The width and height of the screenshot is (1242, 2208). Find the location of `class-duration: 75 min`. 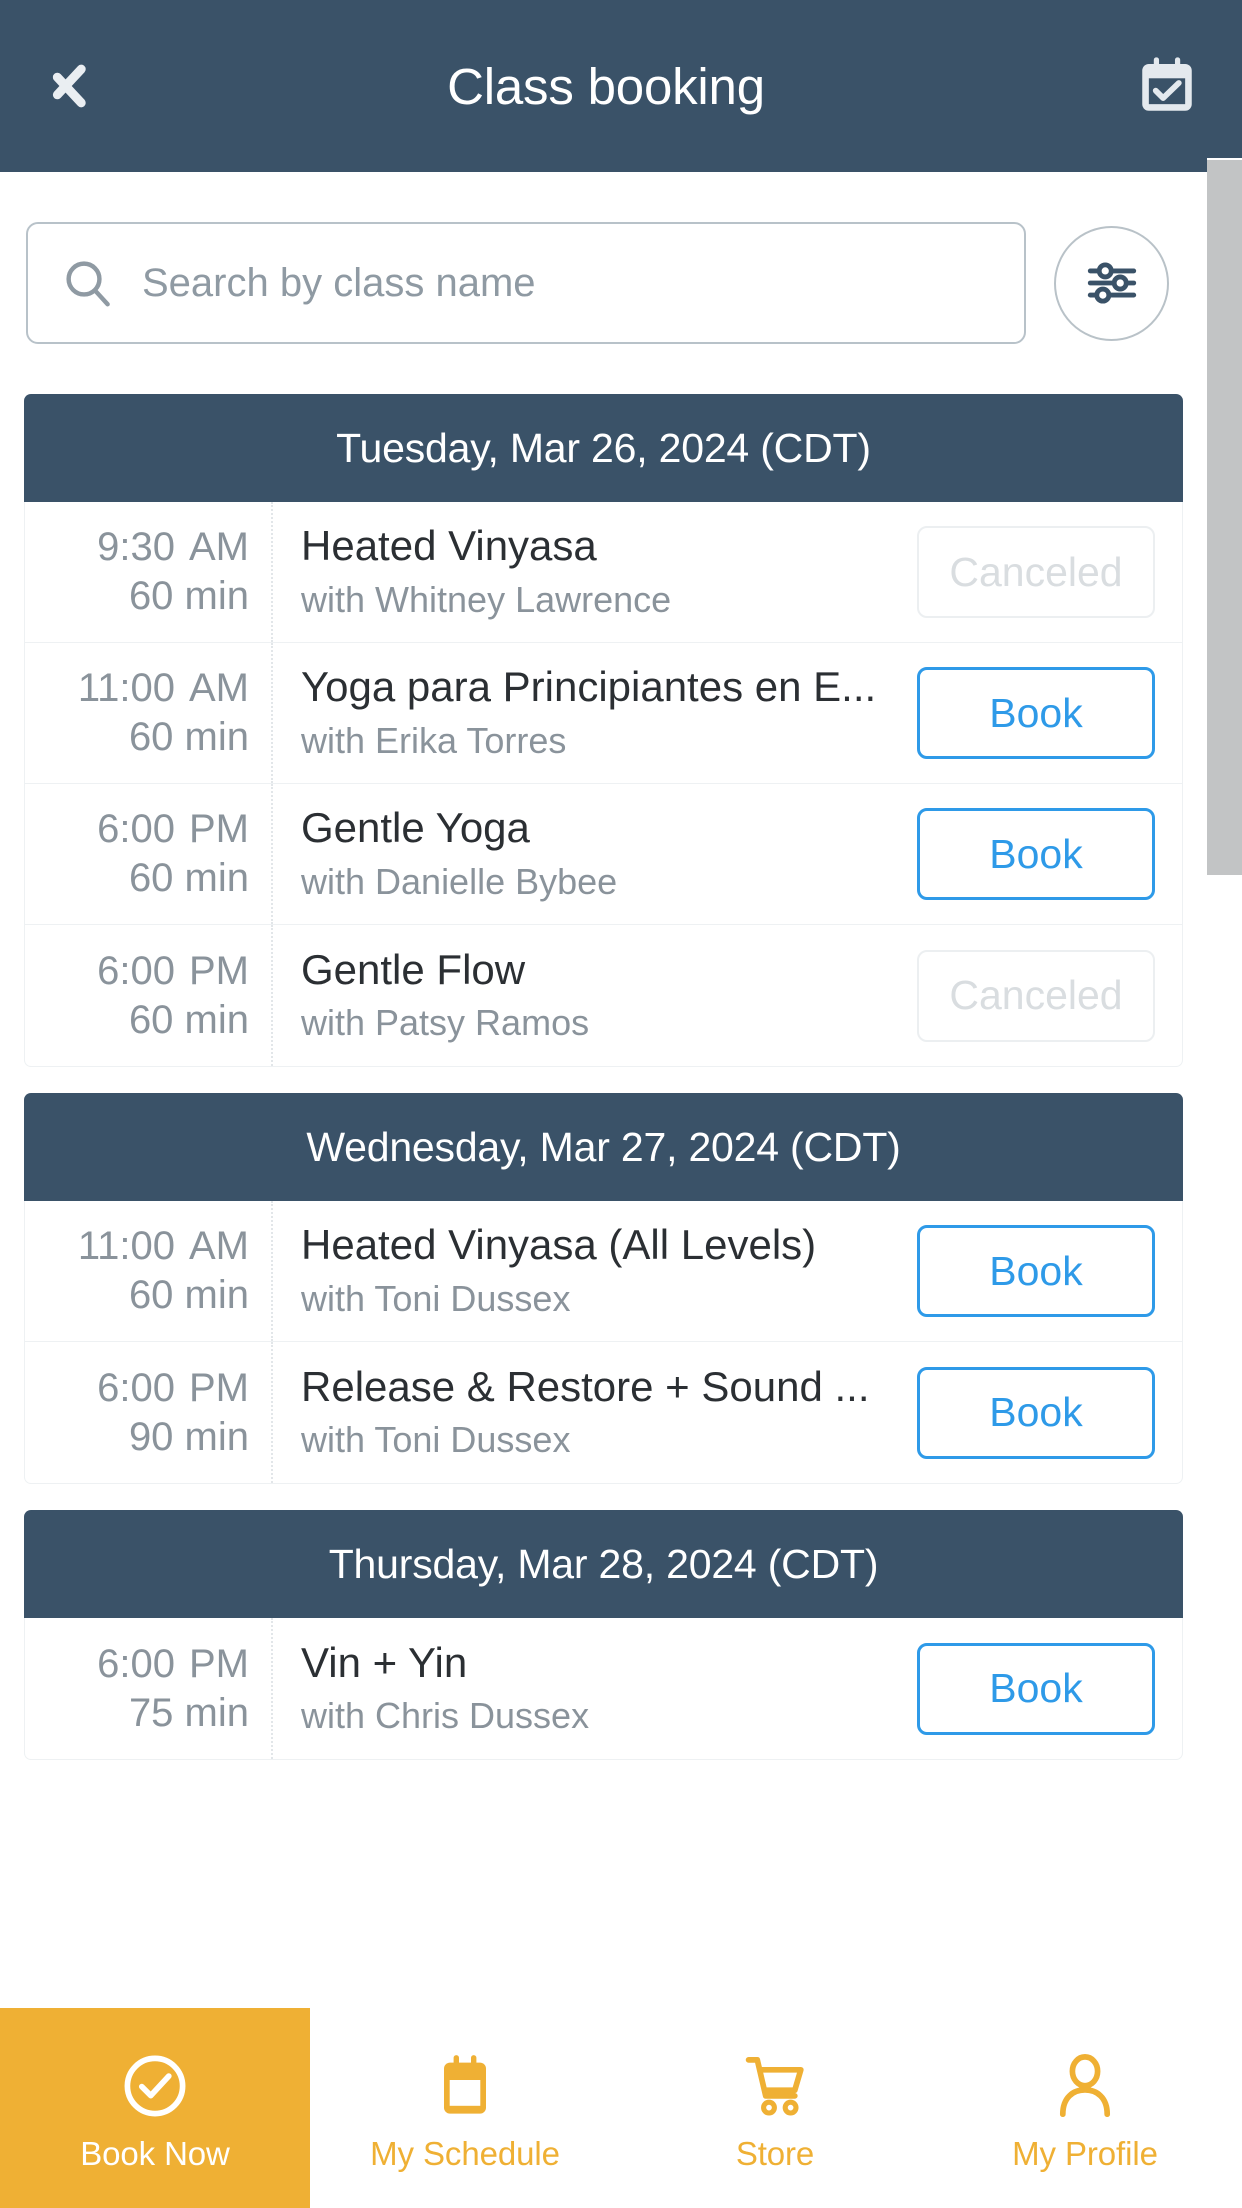

class-duration: 75 min is located at coordinates (188, 1712).